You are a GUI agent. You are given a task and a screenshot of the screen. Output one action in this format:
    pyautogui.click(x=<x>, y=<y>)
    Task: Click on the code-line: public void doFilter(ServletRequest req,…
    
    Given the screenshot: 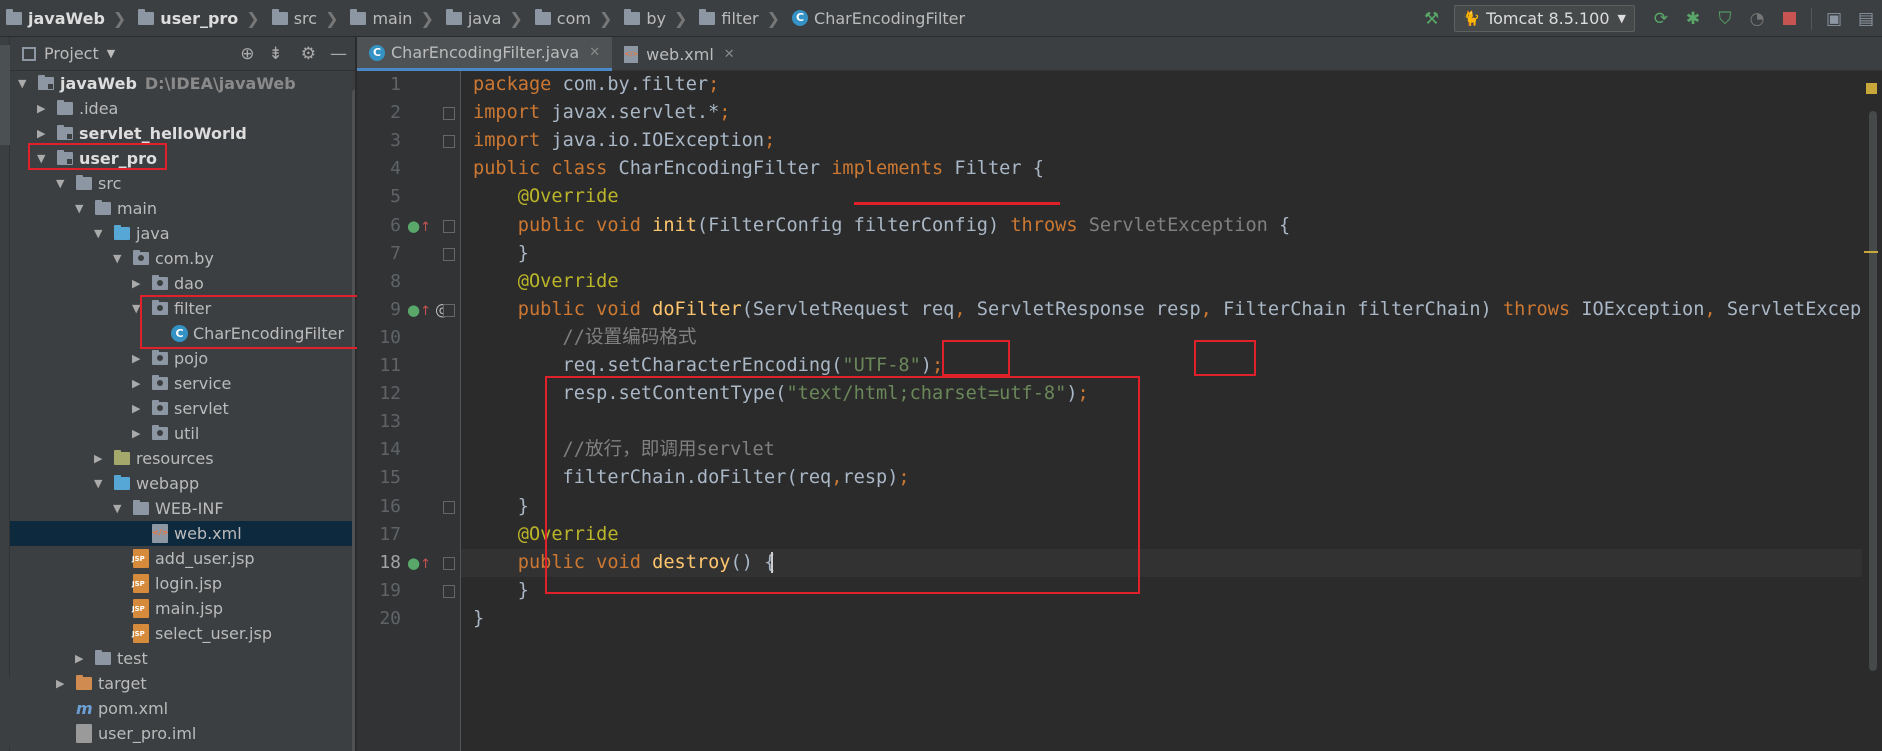 What is the action you would take?
    pyautogui.click(x=1174, y=310)
    